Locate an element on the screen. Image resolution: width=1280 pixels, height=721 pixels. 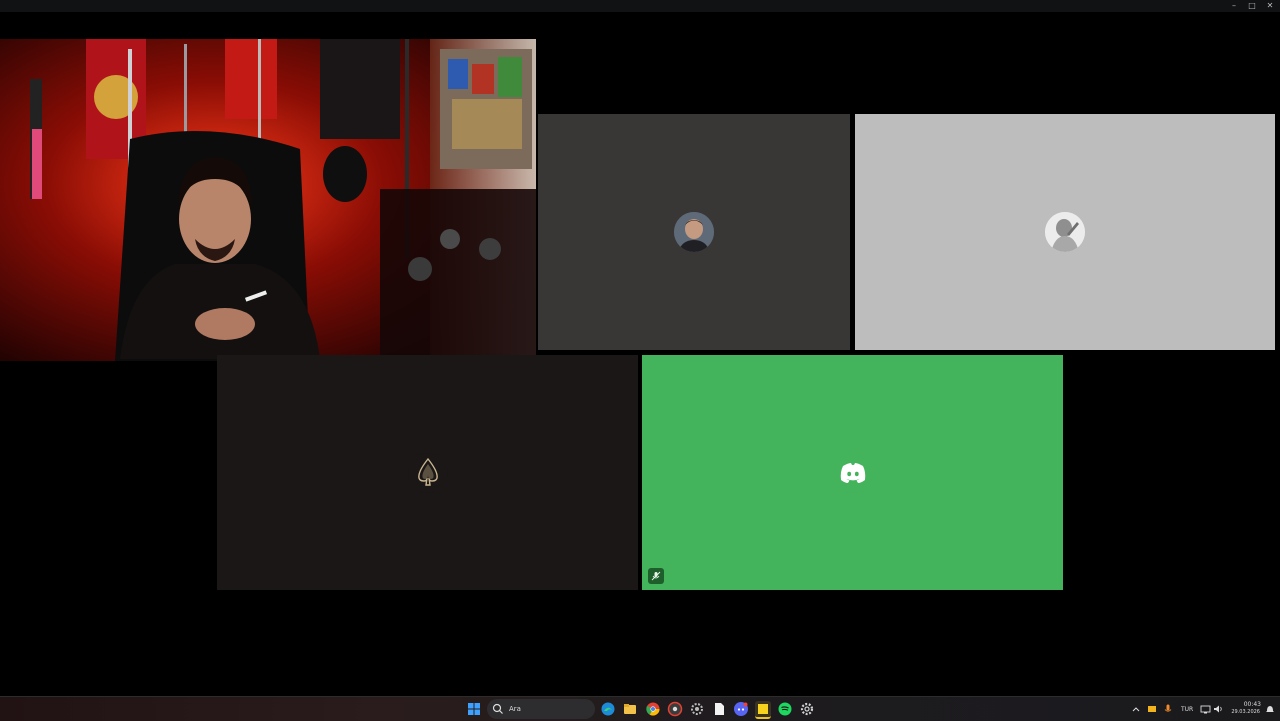
microphone-icon is located at coordinates (1168, 709).